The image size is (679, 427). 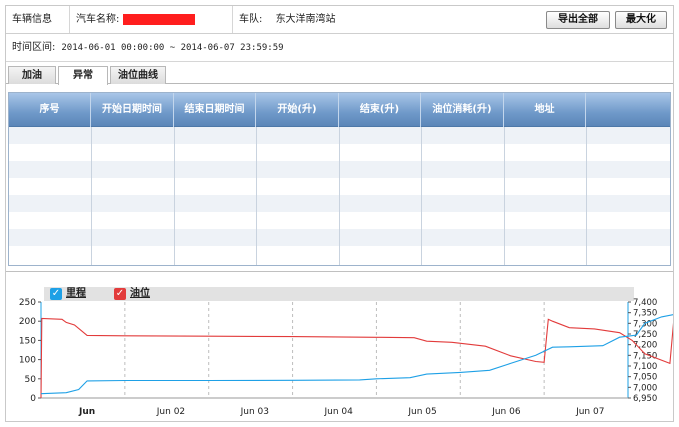 I want to click on column-header-consumption: 油位消耗(升), so click(x=462, y=110).